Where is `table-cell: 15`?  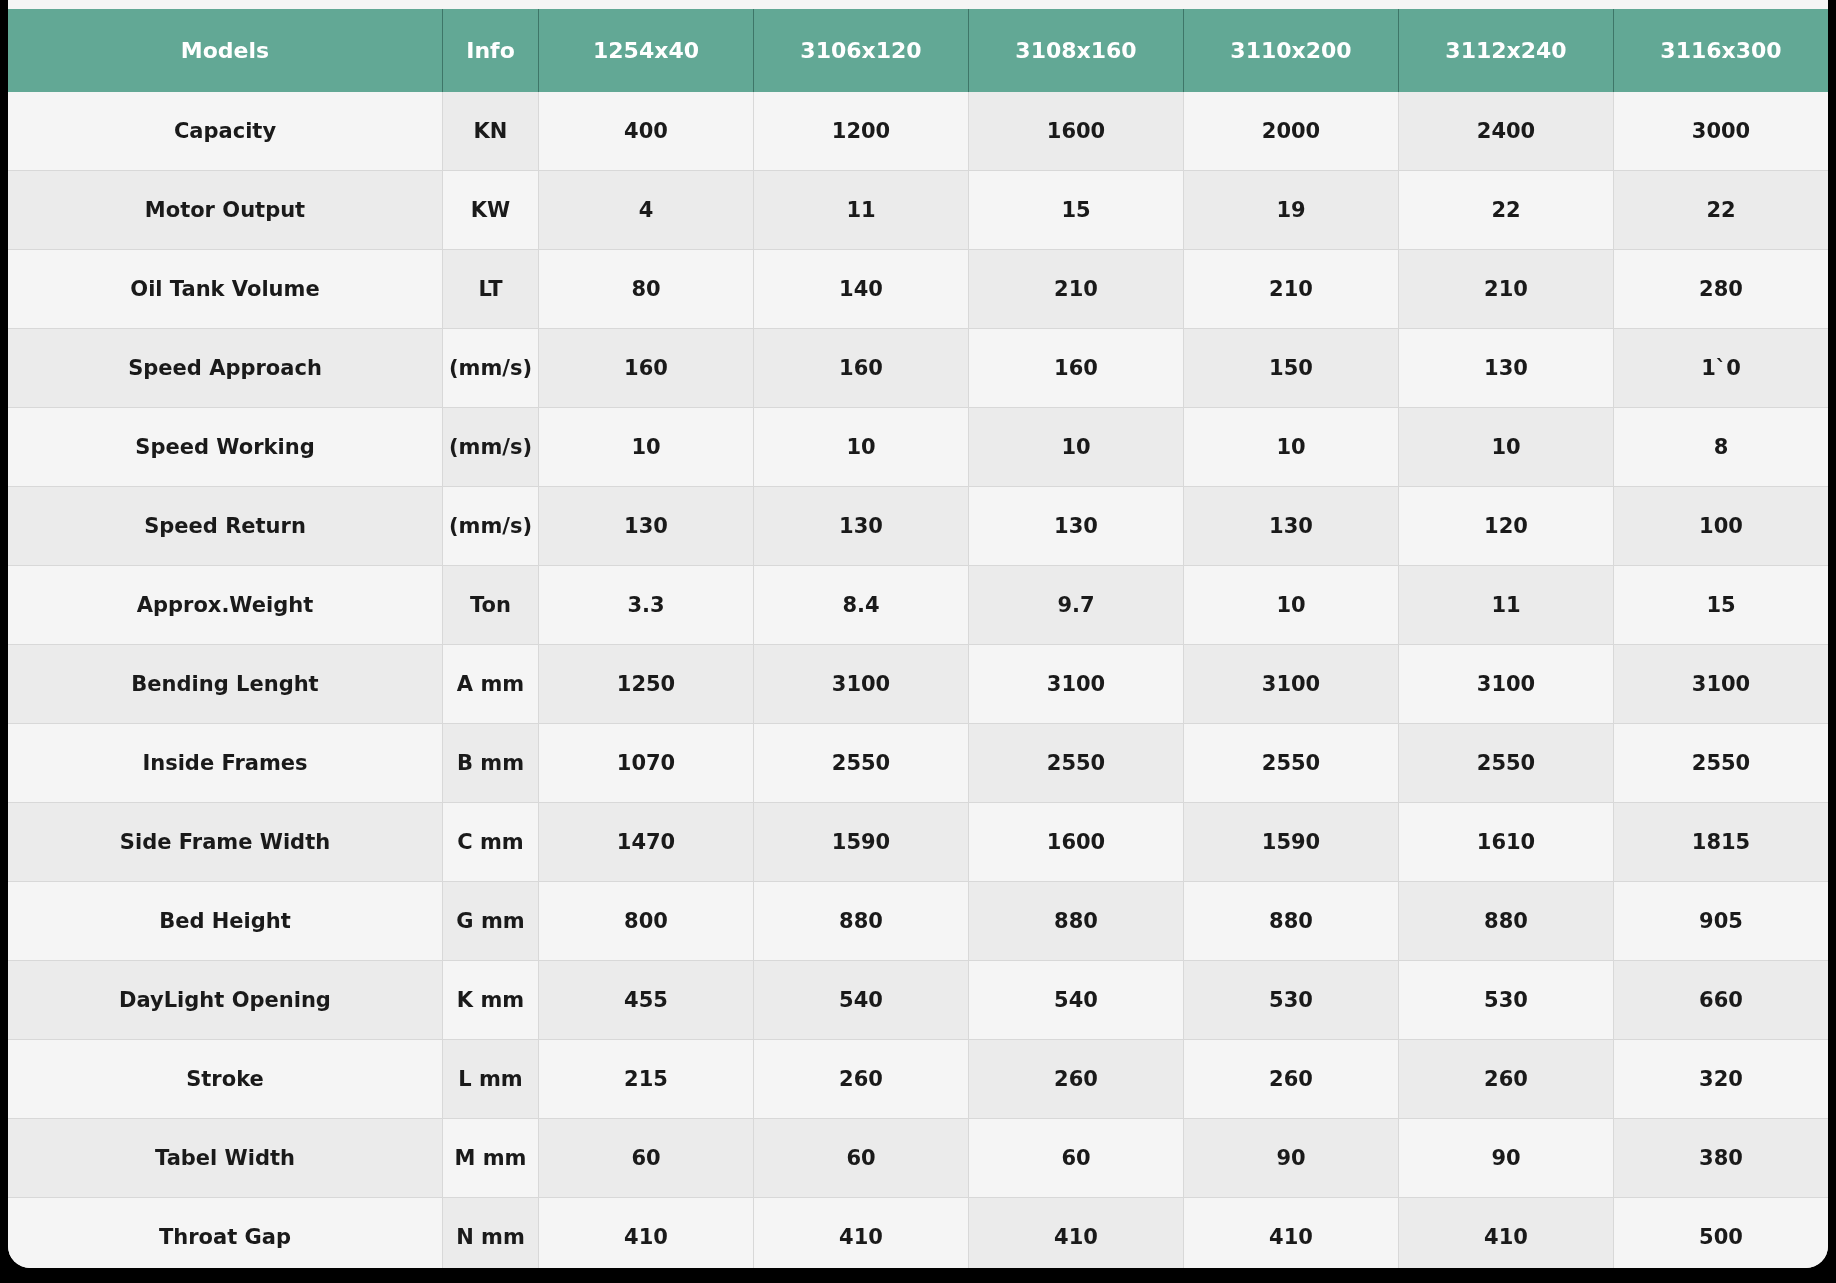 table-cell: 15 is located at coordinates (1075, 210).